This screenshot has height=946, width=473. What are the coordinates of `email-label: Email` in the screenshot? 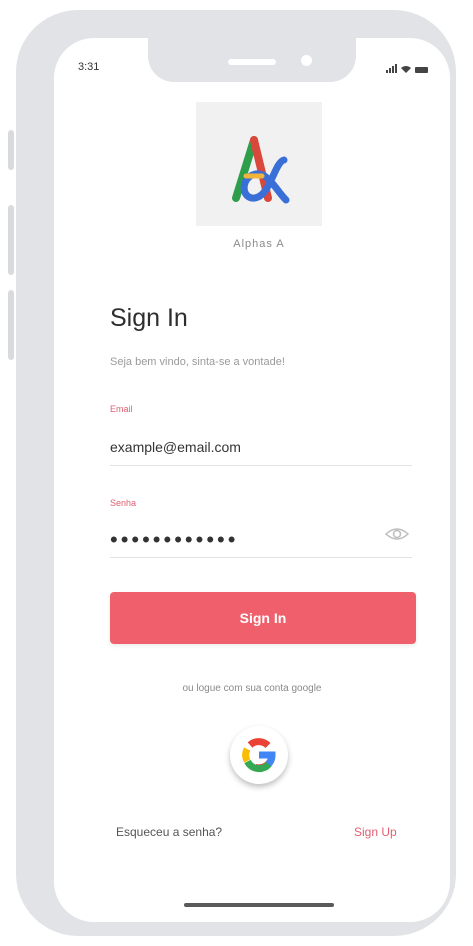 It's located at (121, 409).